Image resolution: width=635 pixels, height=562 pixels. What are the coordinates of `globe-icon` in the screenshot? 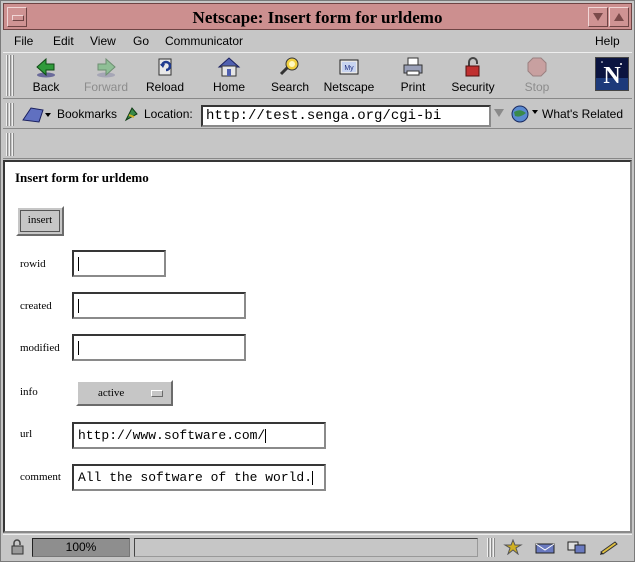 It's located at (524, 114).